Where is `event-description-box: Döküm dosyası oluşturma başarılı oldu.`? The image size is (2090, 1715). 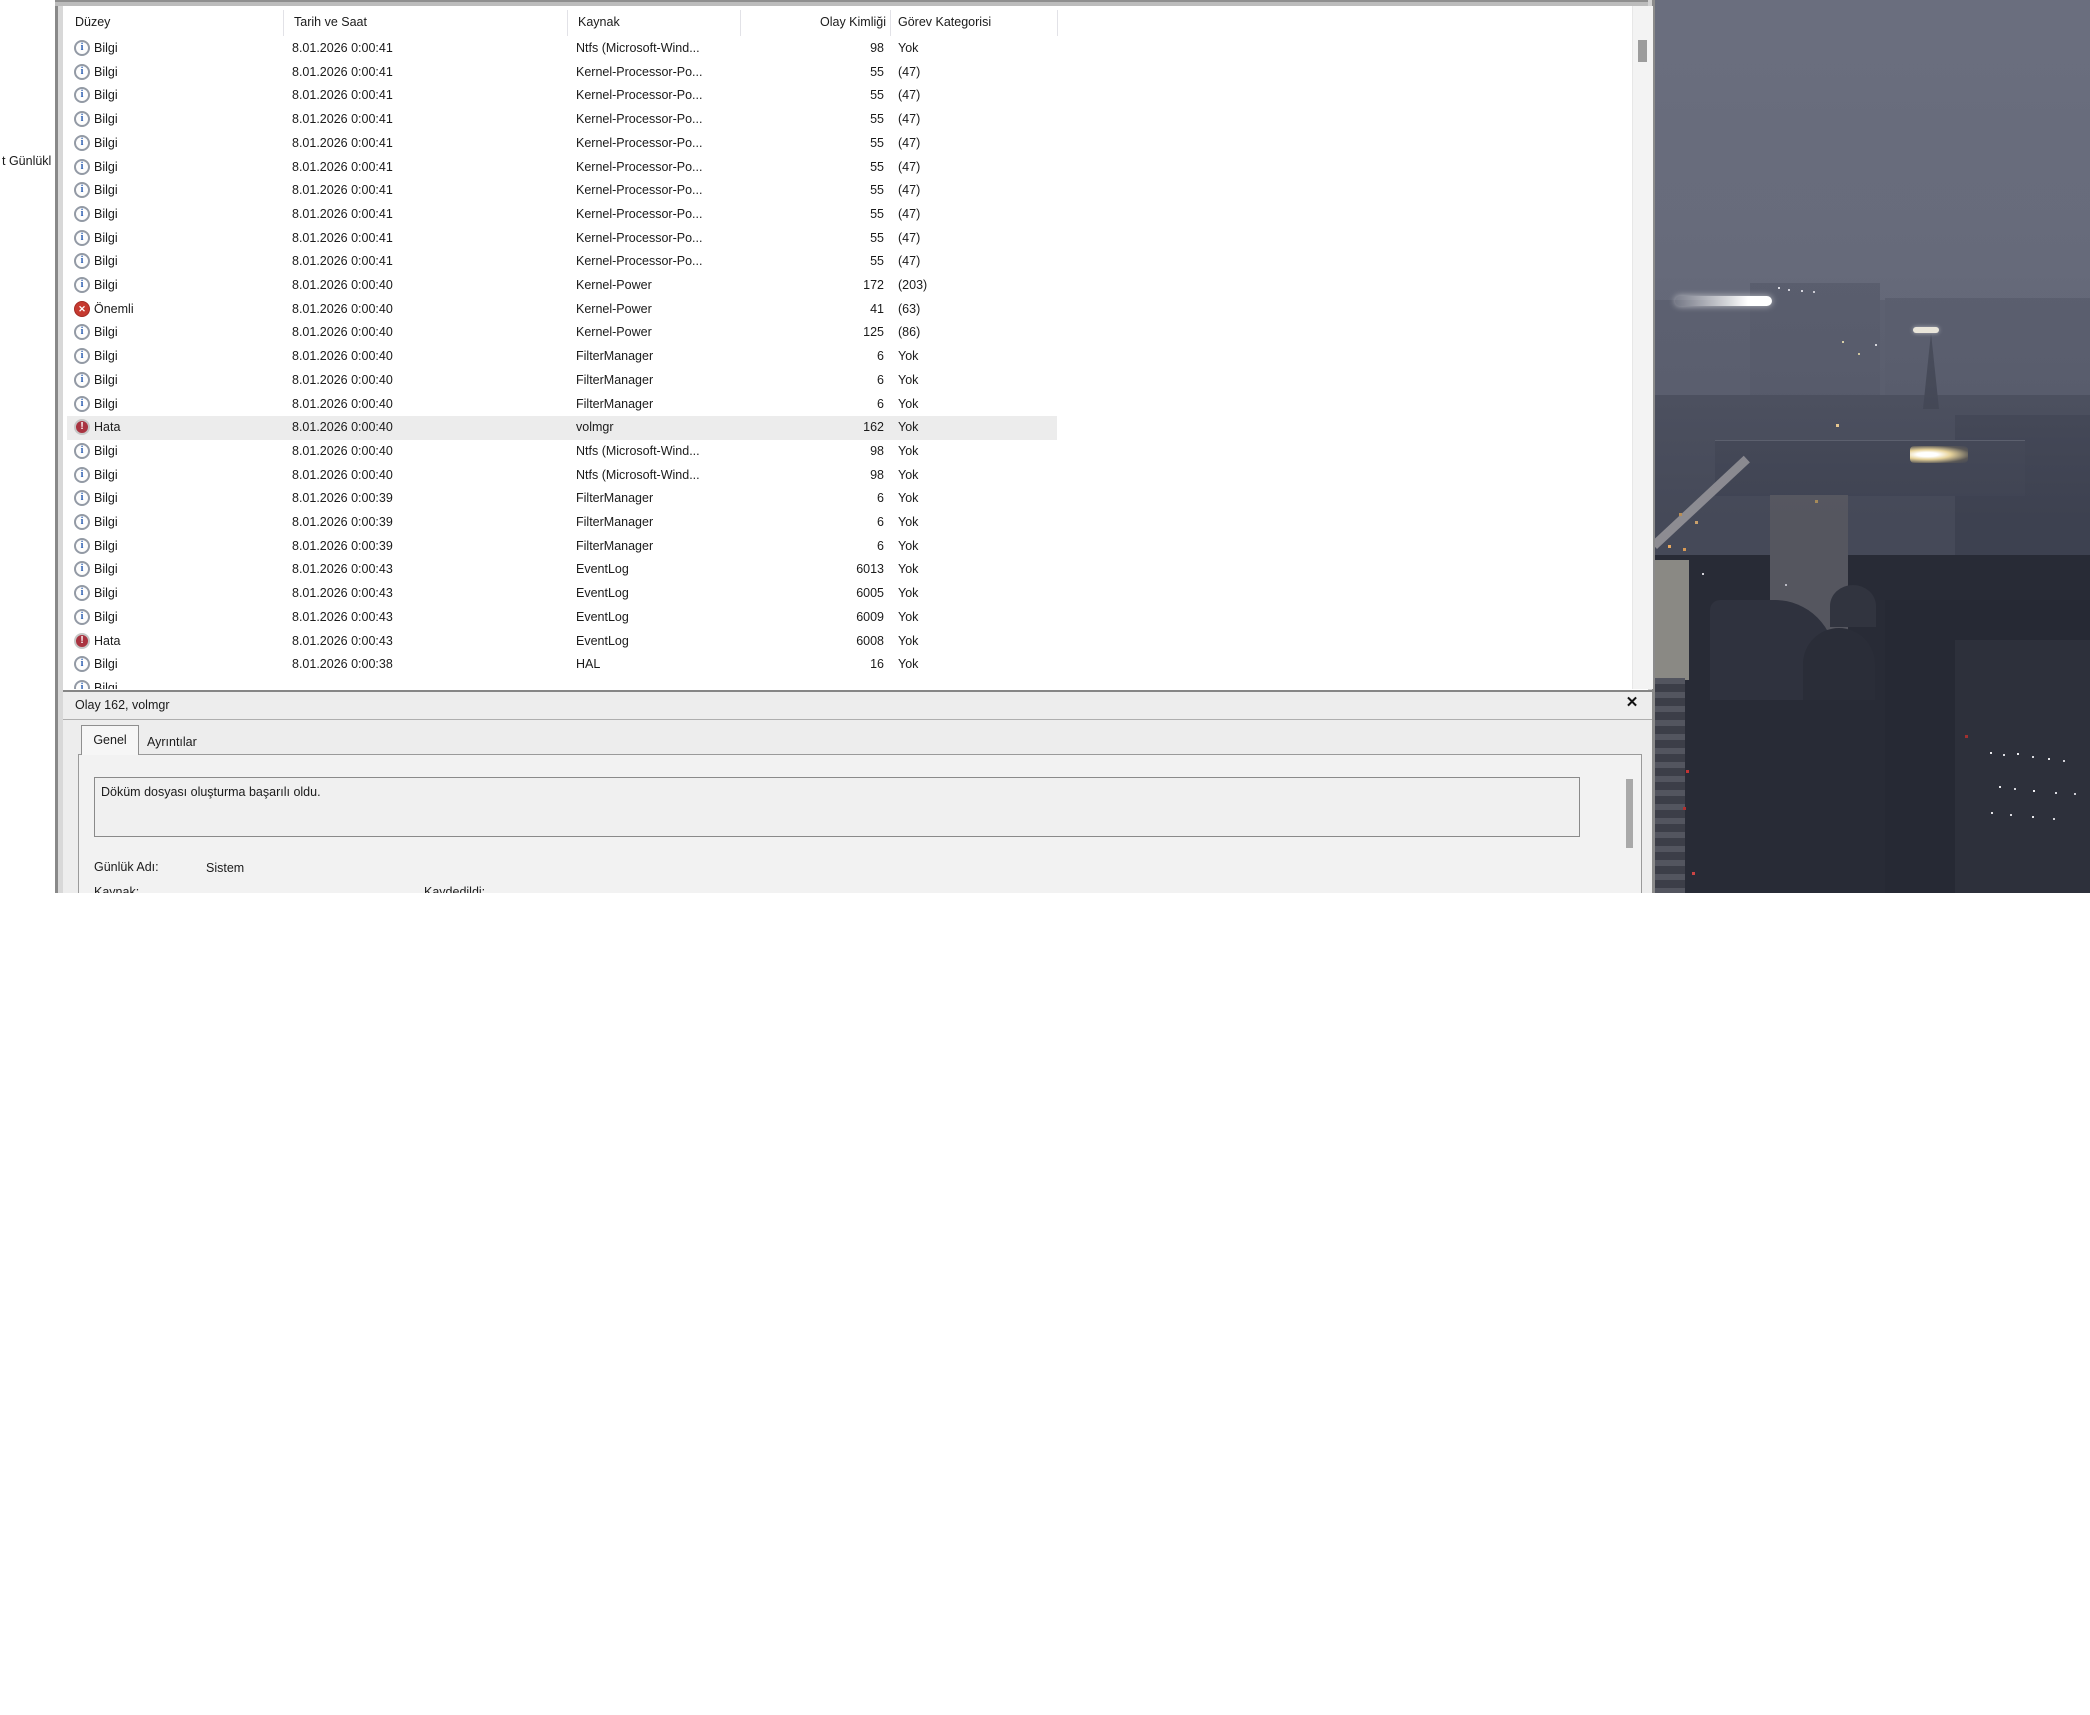 event-description-box: Döküm dosyası oluşturma başarılı oldu. is located at coordinates (837, 807).